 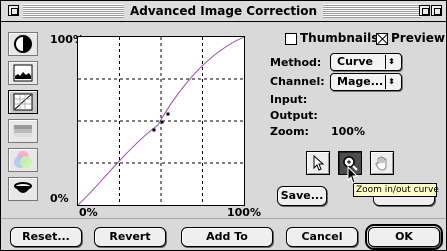 I want to click on window-title: Advanced Image Correction, so click(x=223, y=11).